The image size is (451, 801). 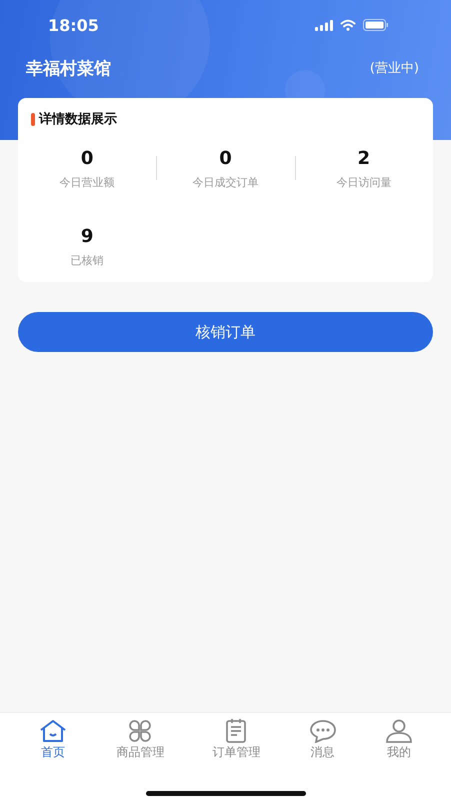 I want to click on tab-item: 首页, so click(x=53, y=740).